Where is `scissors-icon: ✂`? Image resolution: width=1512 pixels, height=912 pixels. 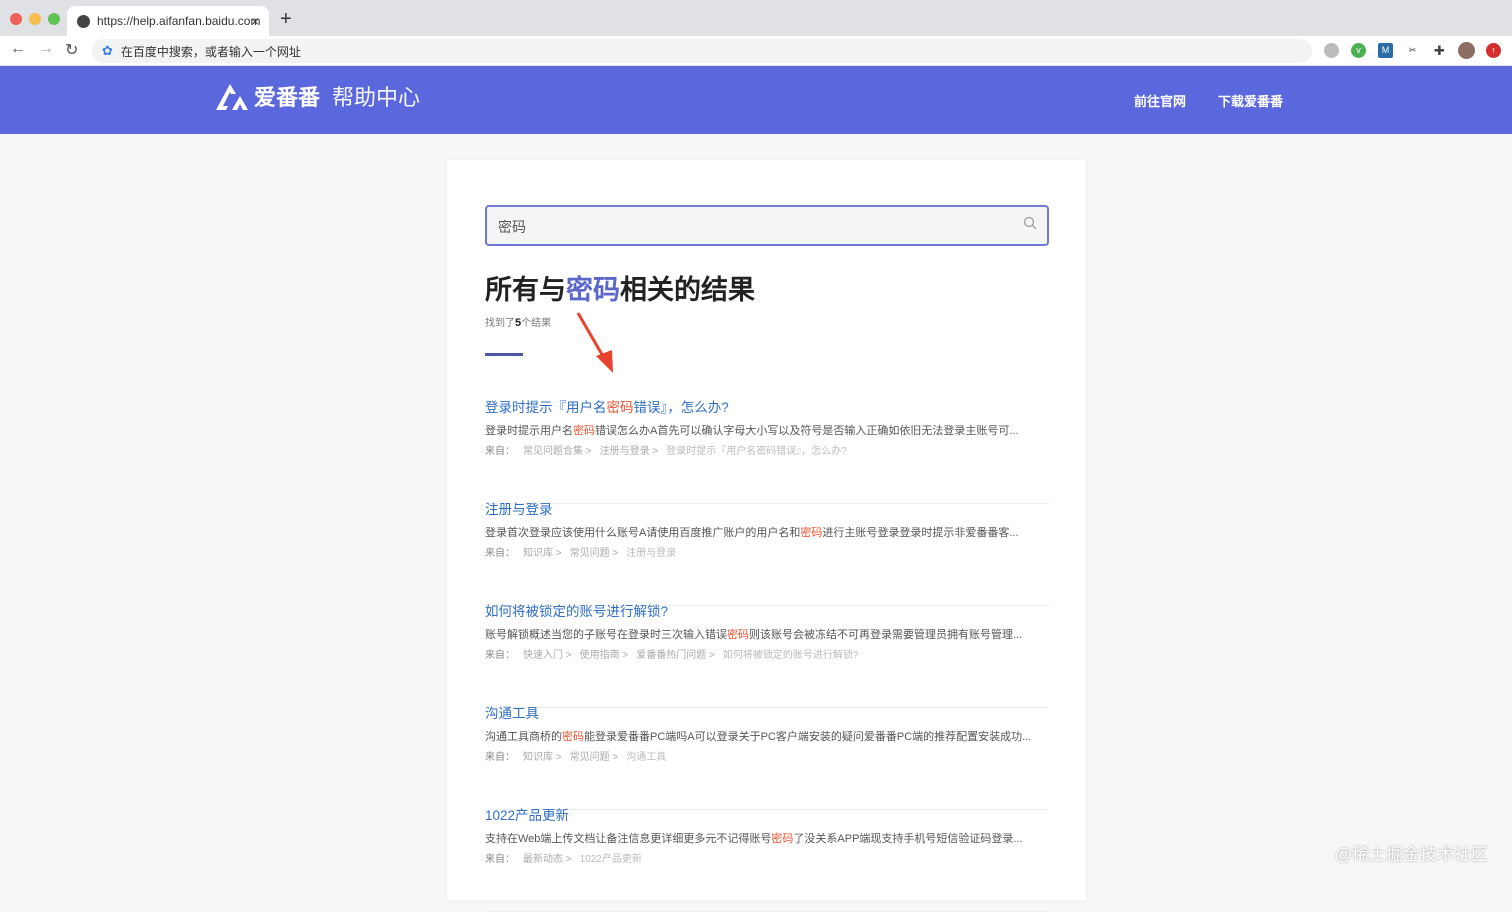
scissors-icon: ✂ is located at coordinates (1412, 50).